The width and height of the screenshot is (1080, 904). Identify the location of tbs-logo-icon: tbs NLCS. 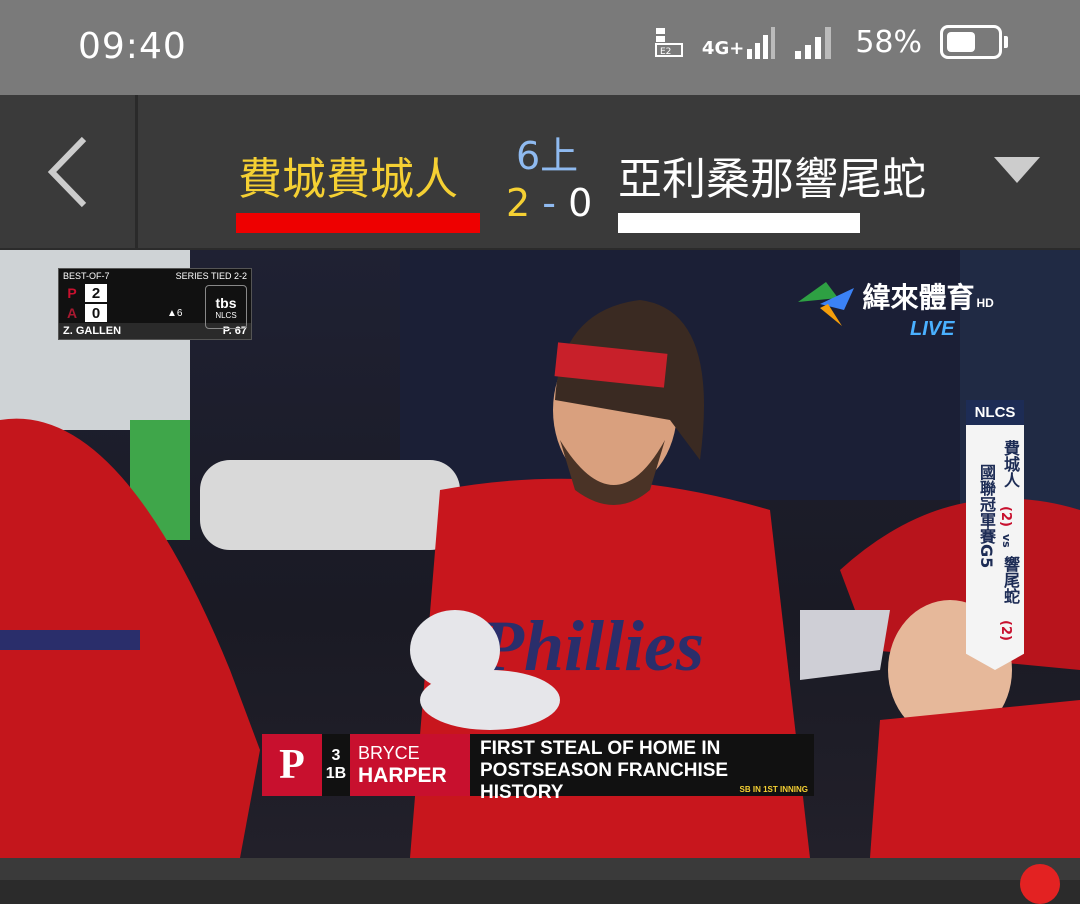
(226, 307).